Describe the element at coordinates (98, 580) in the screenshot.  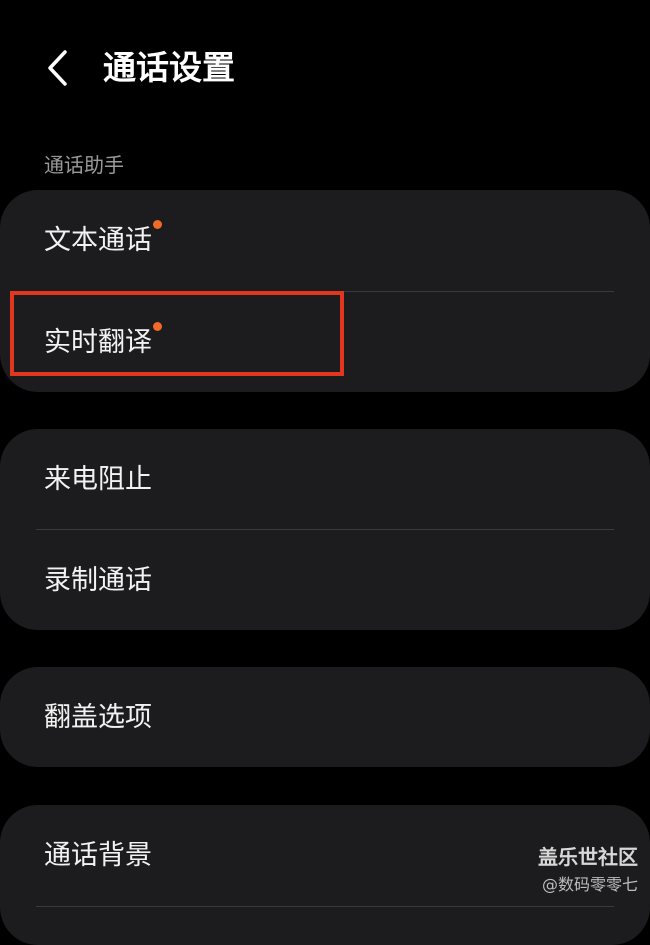
I see `item-label: 录制通话` at that location.